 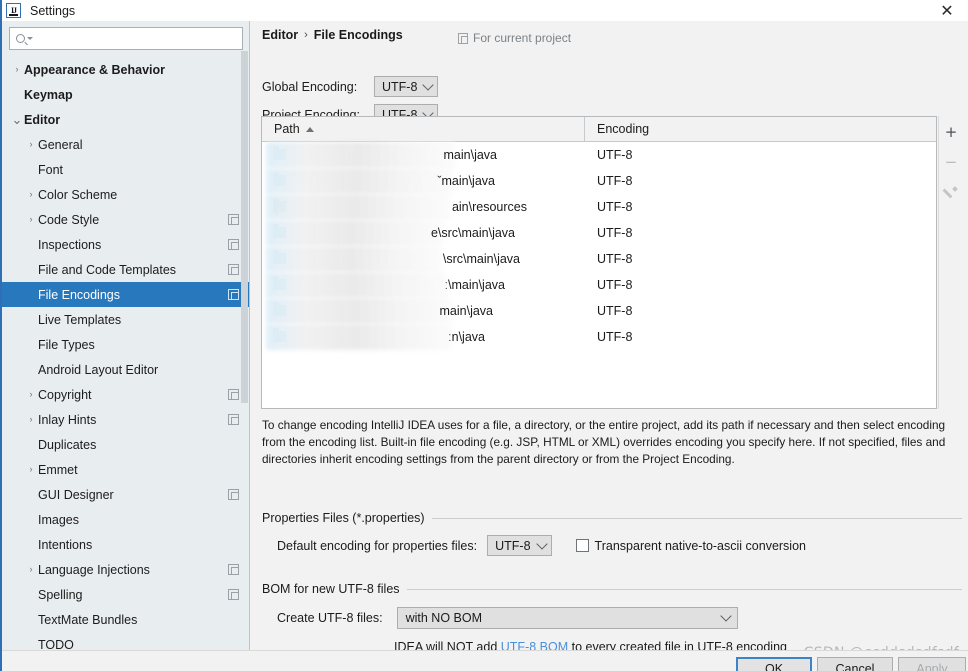 I want to click on dialog-footer: OK Cancel Apply, so click(x=485, y=660).